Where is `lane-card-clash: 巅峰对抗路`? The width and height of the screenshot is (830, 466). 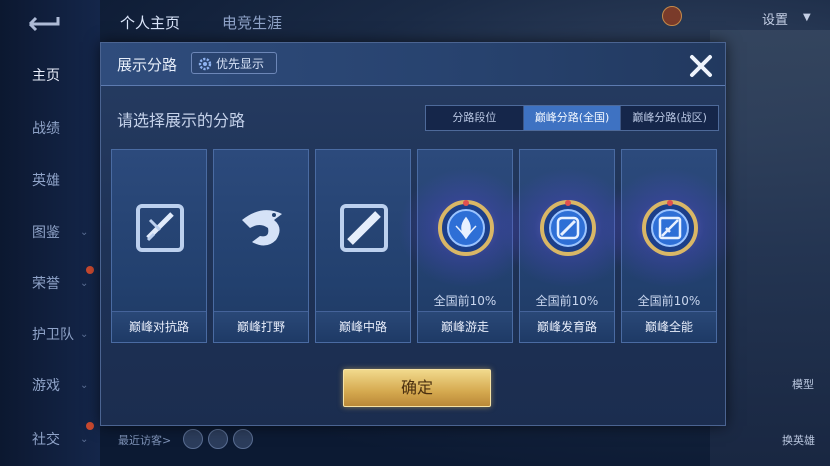 lane-card-clash: 巅峰对抗路 is located at coordinates (159, 246).